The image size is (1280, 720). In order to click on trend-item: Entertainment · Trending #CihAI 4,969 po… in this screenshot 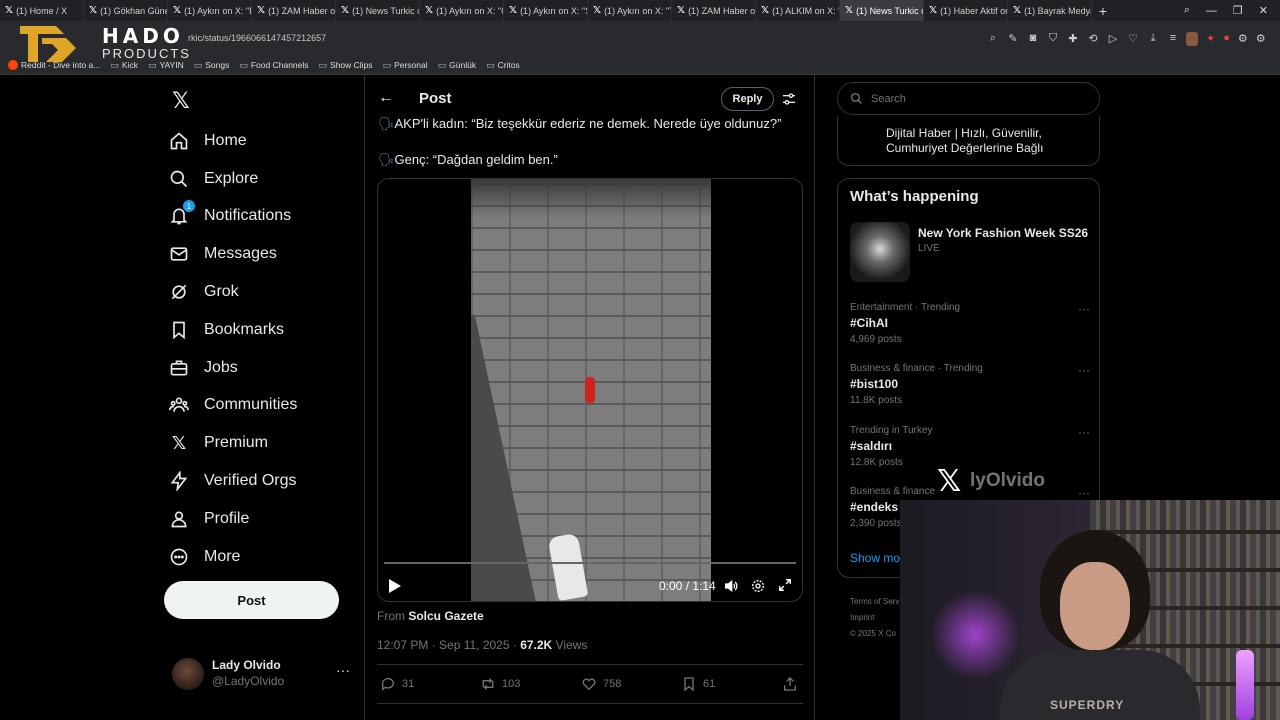, I will do `click(970, 323)`.